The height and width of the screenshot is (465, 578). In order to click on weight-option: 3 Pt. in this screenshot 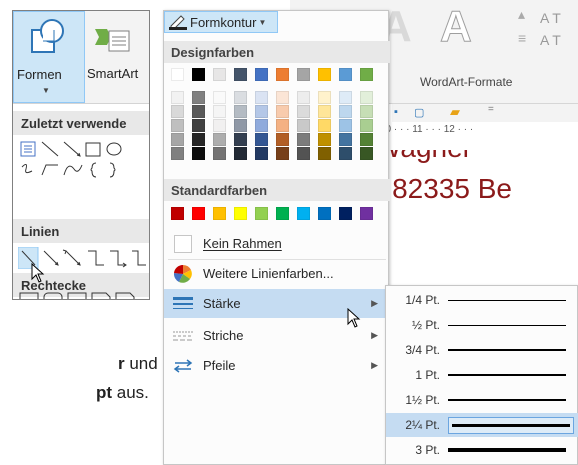, I will do `click(482, 450)`.